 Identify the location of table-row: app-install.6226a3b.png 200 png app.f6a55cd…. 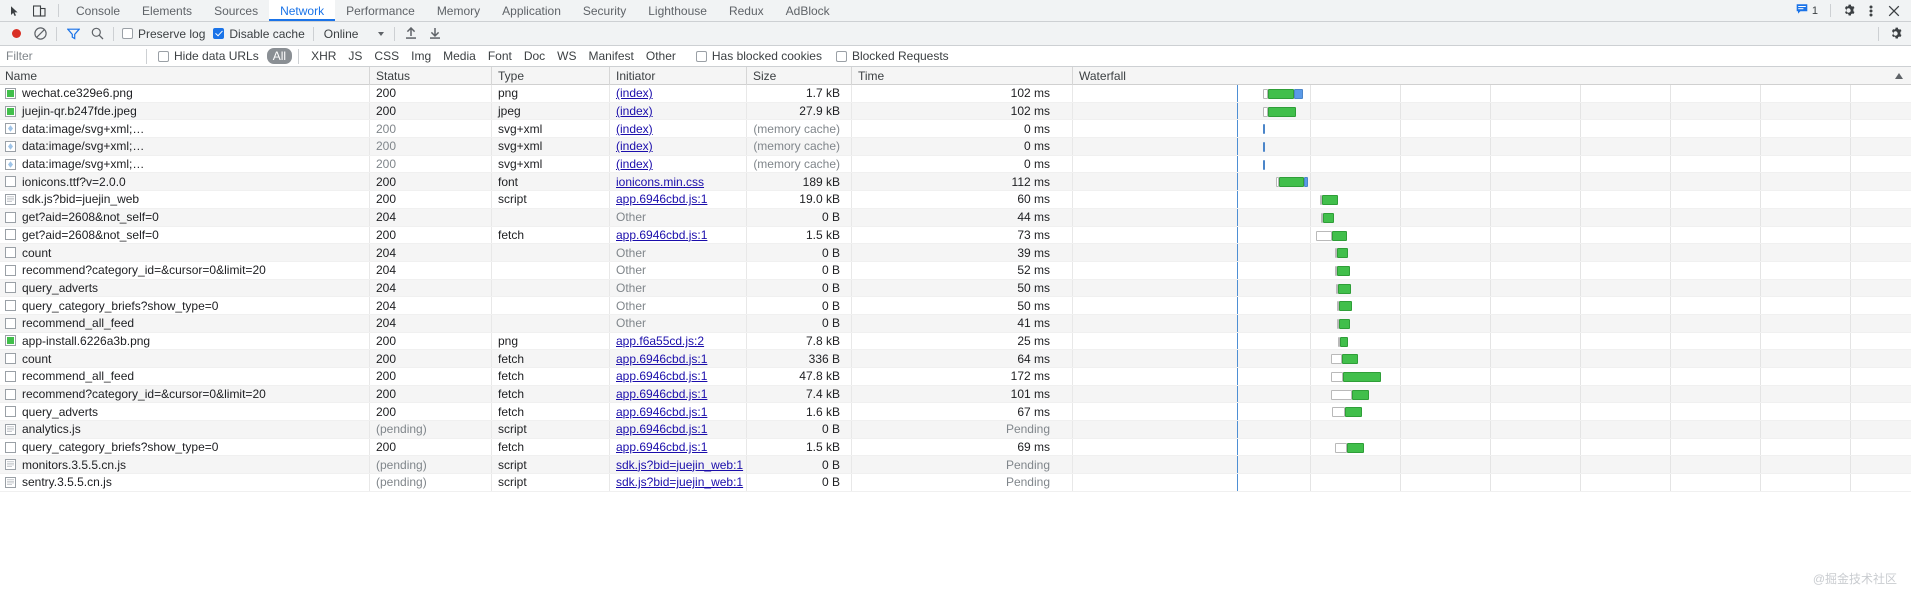
(955, 341).